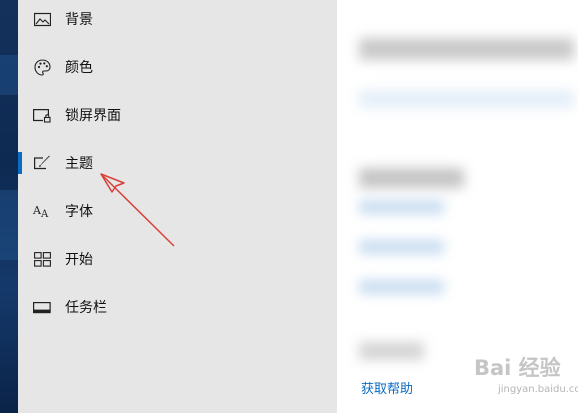  I want to click on nav-item-label: 任务栏, so click(86, 308).